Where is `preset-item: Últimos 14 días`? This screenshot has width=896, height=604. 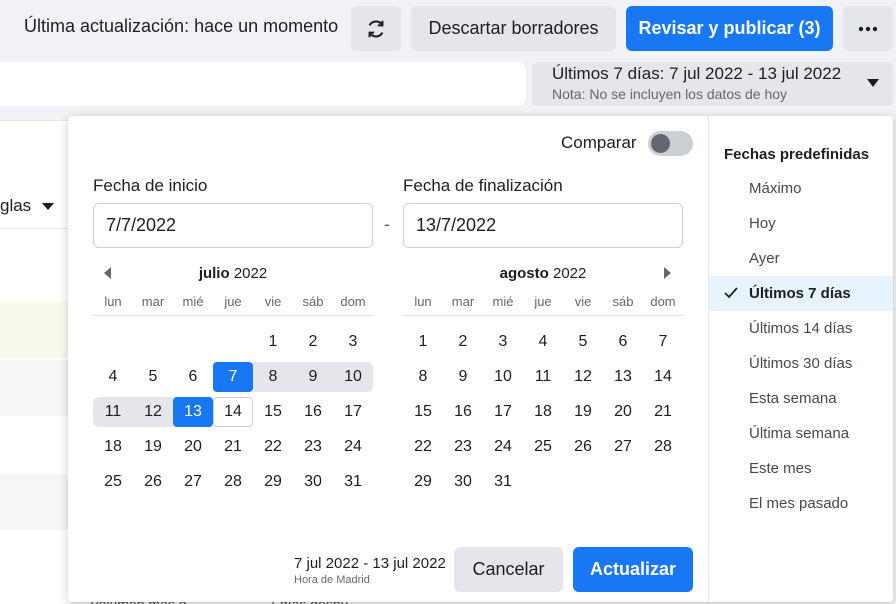
preset-item: Últimos 14 días is located at coordinates (801, 328).